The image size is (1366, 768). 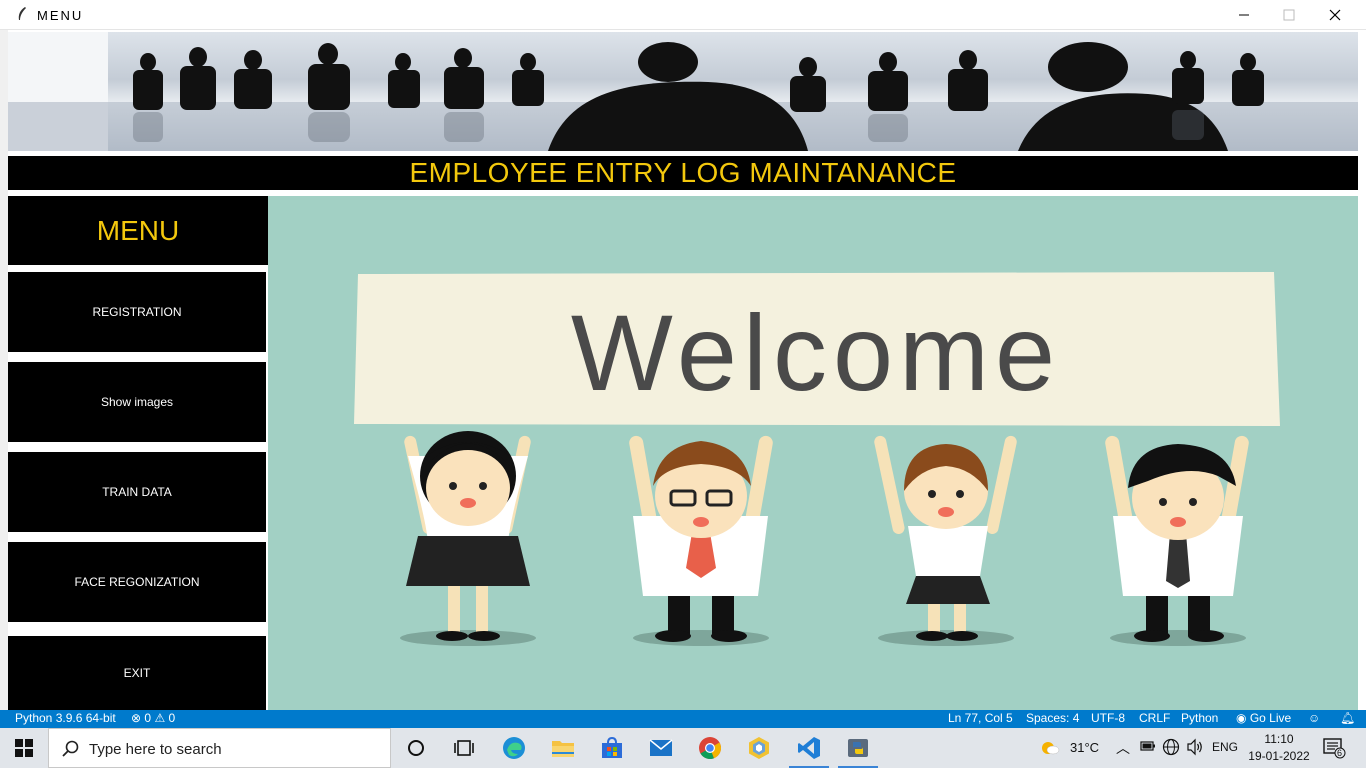 I want to click on app-hex-icon, so click(x=759, y=748).